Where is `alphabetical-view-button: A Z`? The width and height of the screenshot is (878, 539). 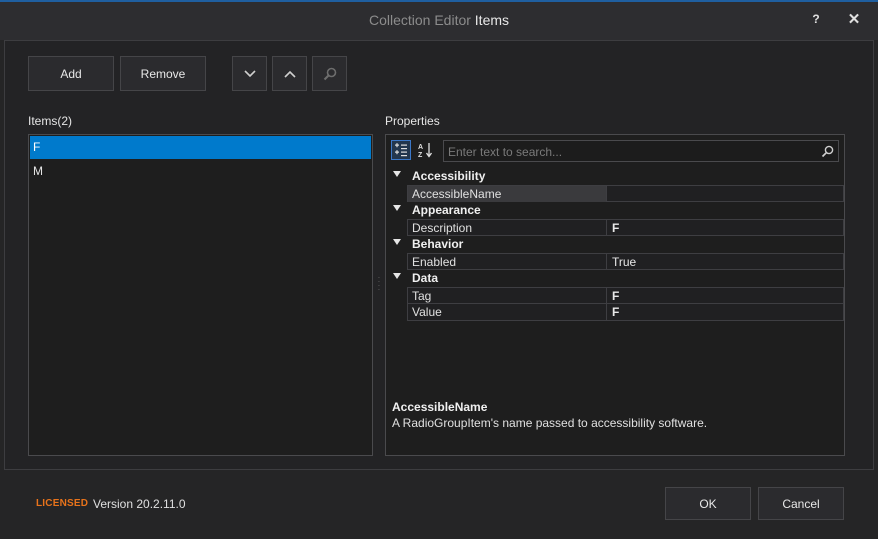 alphabetical-view-button: A Z is located at coordinates (425, 150).